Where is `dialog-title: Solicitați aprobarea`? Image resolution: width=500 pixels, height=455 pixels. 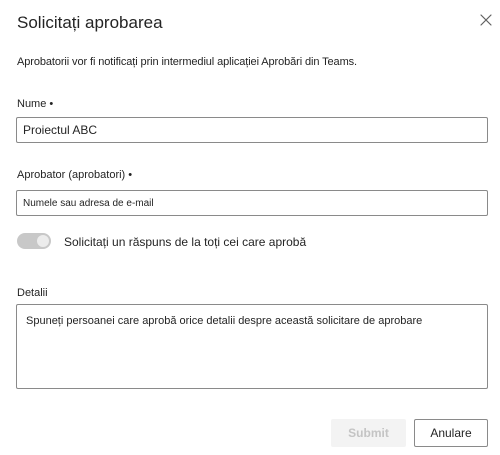
dialog-title: Solicitați aprobarea is located at coordinates (90, 22).